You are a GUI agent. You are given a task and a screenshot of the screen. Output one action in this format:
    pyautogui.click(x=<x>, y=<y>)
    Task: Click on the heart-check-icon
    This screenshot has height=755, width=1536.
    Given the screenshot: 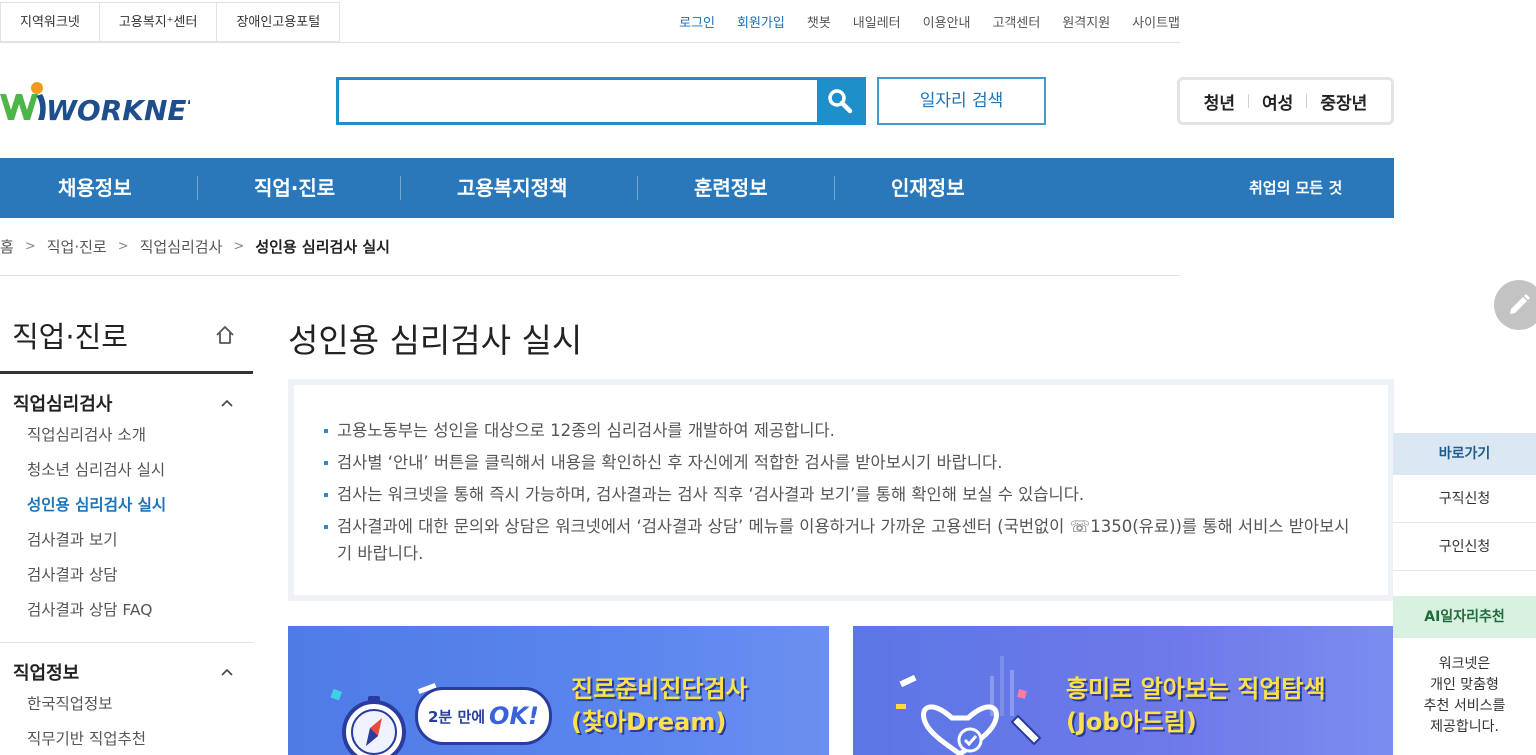 What is the action you would take?
    pyautogui.click(x=969, y=705)
    